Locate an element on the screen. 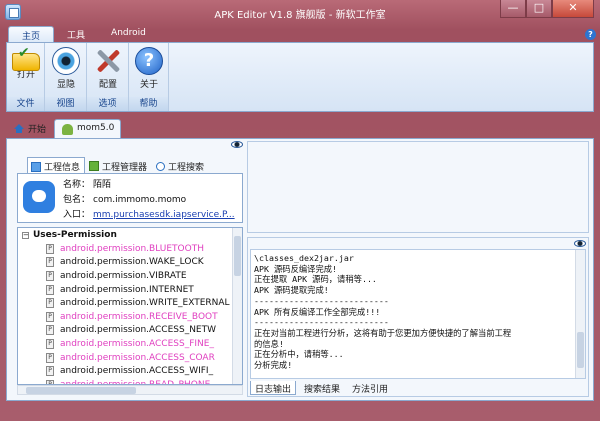  permission-item: Pandroid.permission.WRITE_EXTERNAL is located at coordinates (139, 303).